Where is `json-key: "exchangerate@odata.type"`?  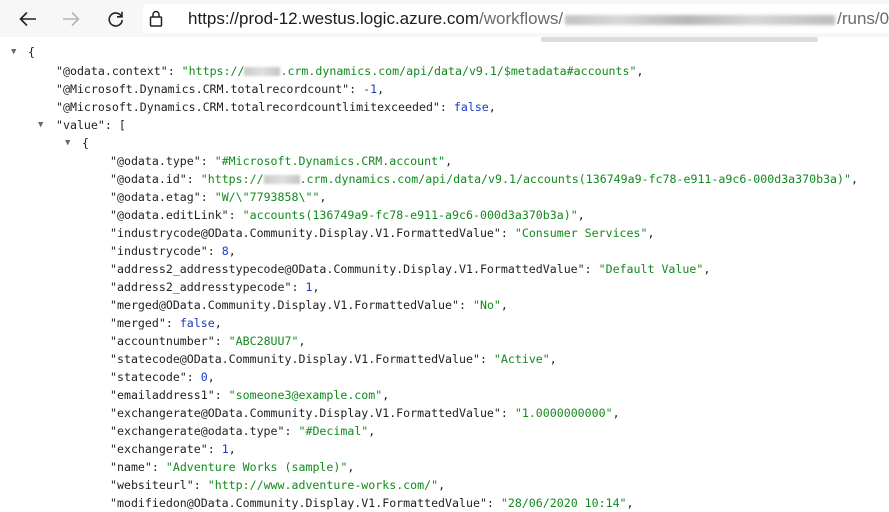 json-key: "exchangerate@odata.type" is located at coordinates (197, 431).